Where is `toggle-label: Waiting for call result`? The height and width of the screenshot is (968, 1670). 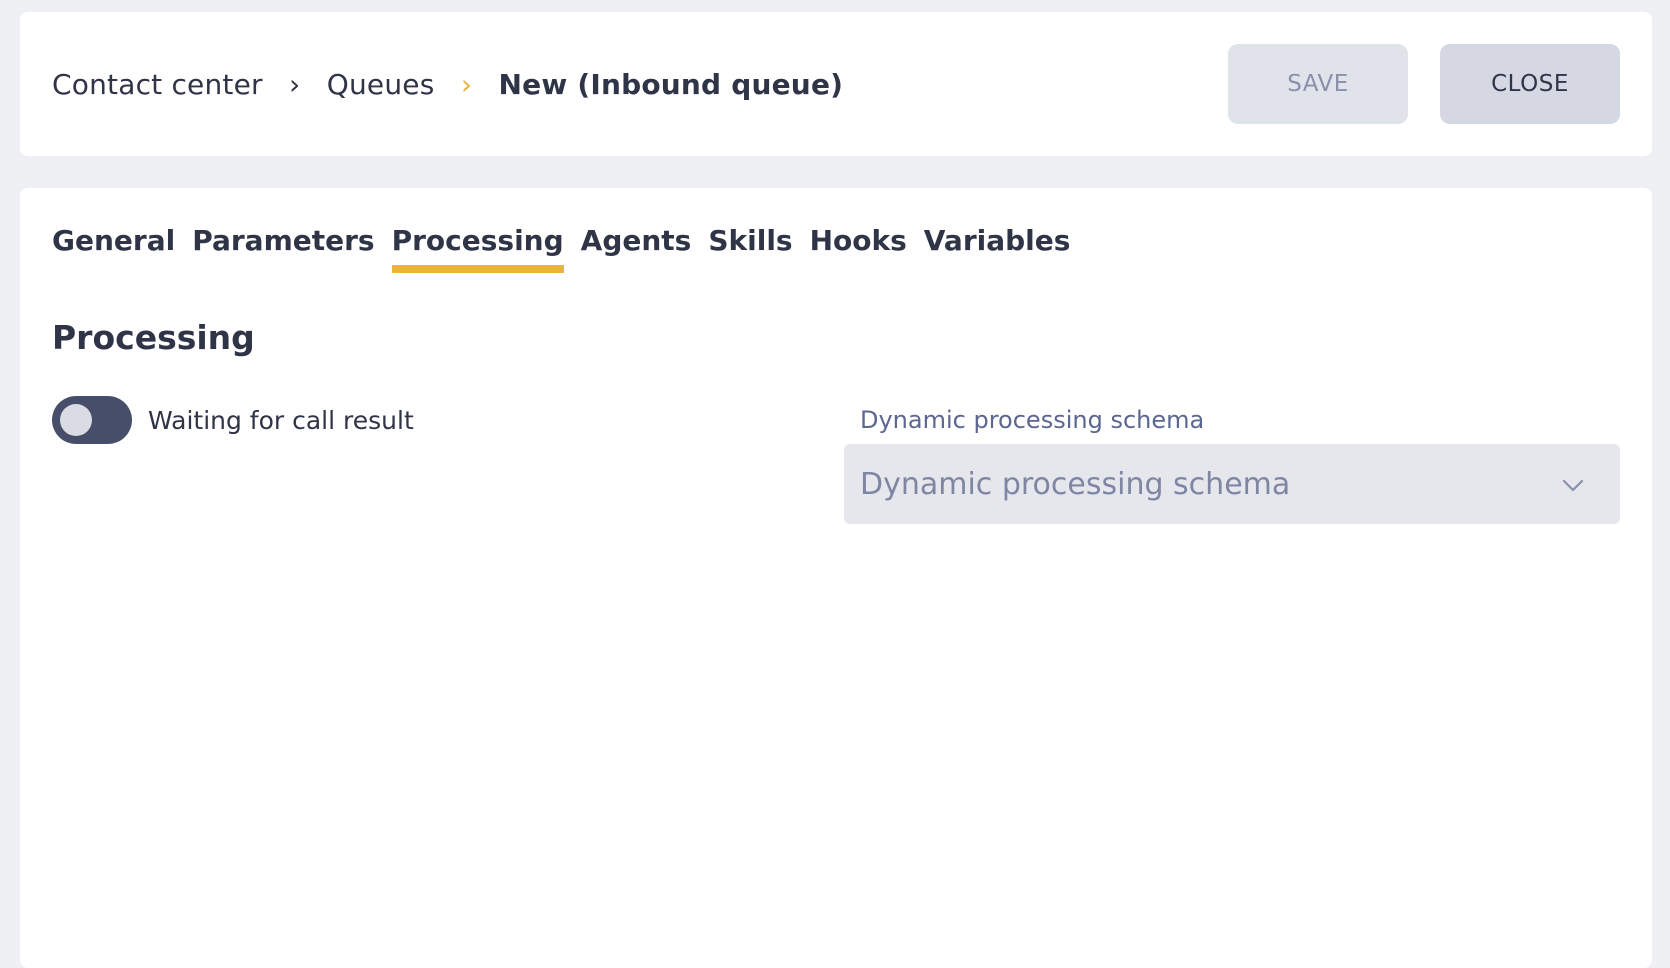 toggle-label: Waiting for call result is located at coordinates (281, 420).